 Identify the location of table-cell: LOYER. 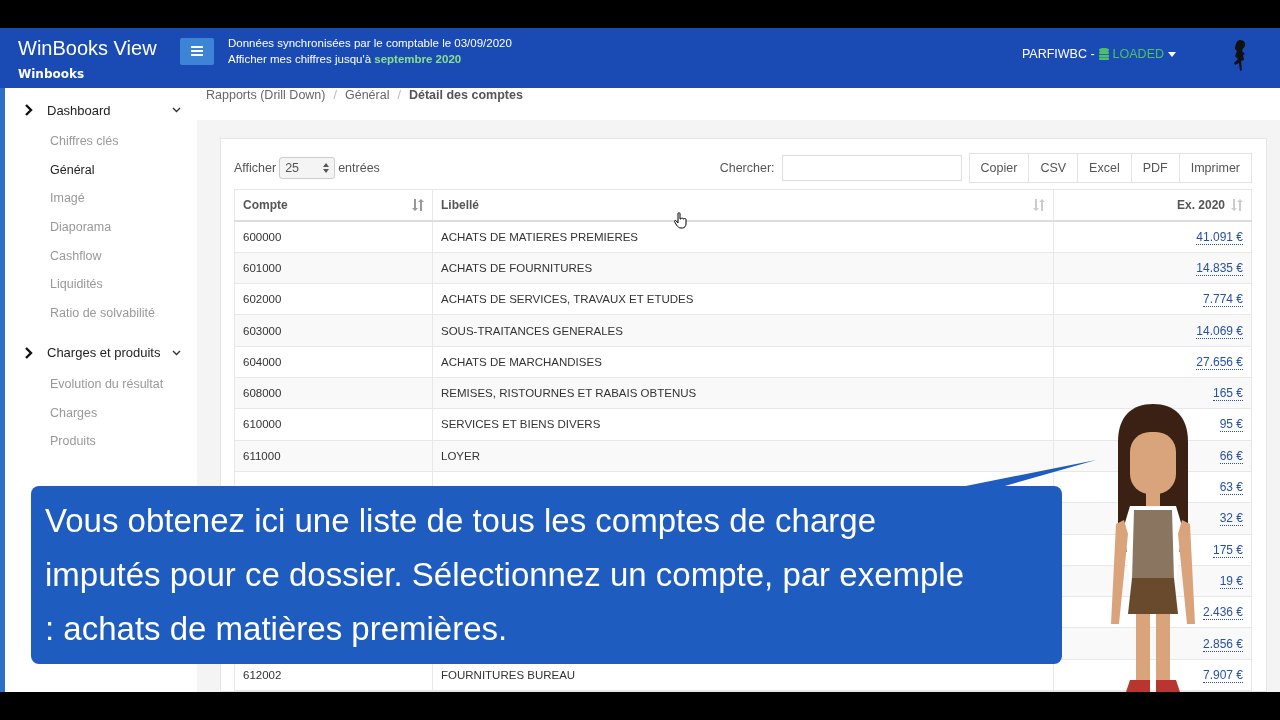
(460, 455).